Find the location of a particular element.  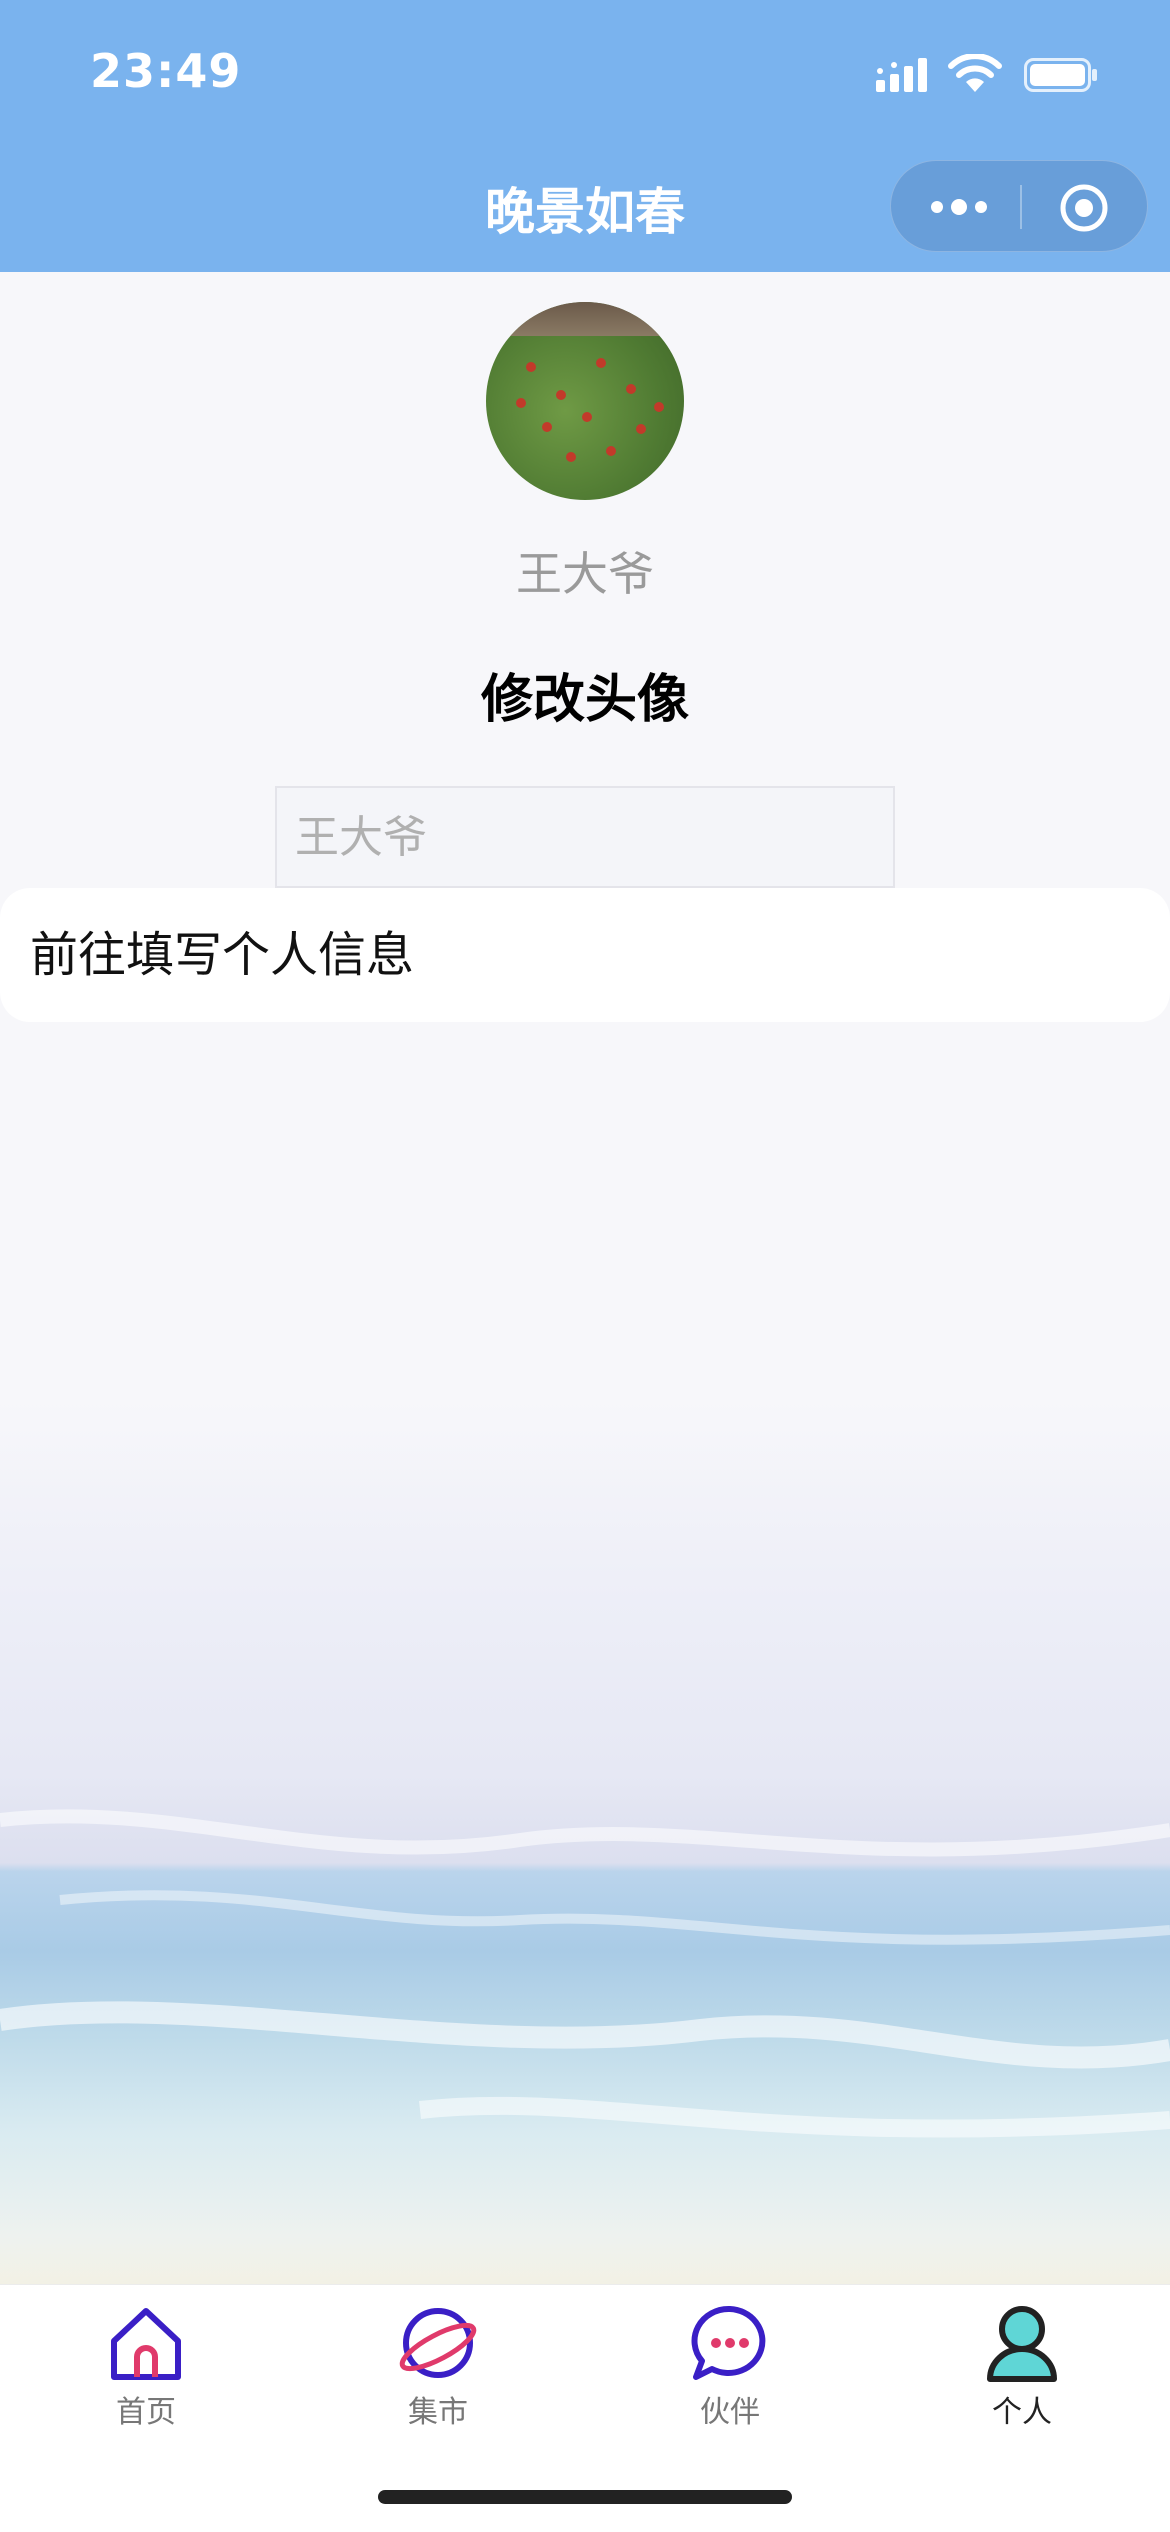

person-icon is located at coordinates (1022, 2344).